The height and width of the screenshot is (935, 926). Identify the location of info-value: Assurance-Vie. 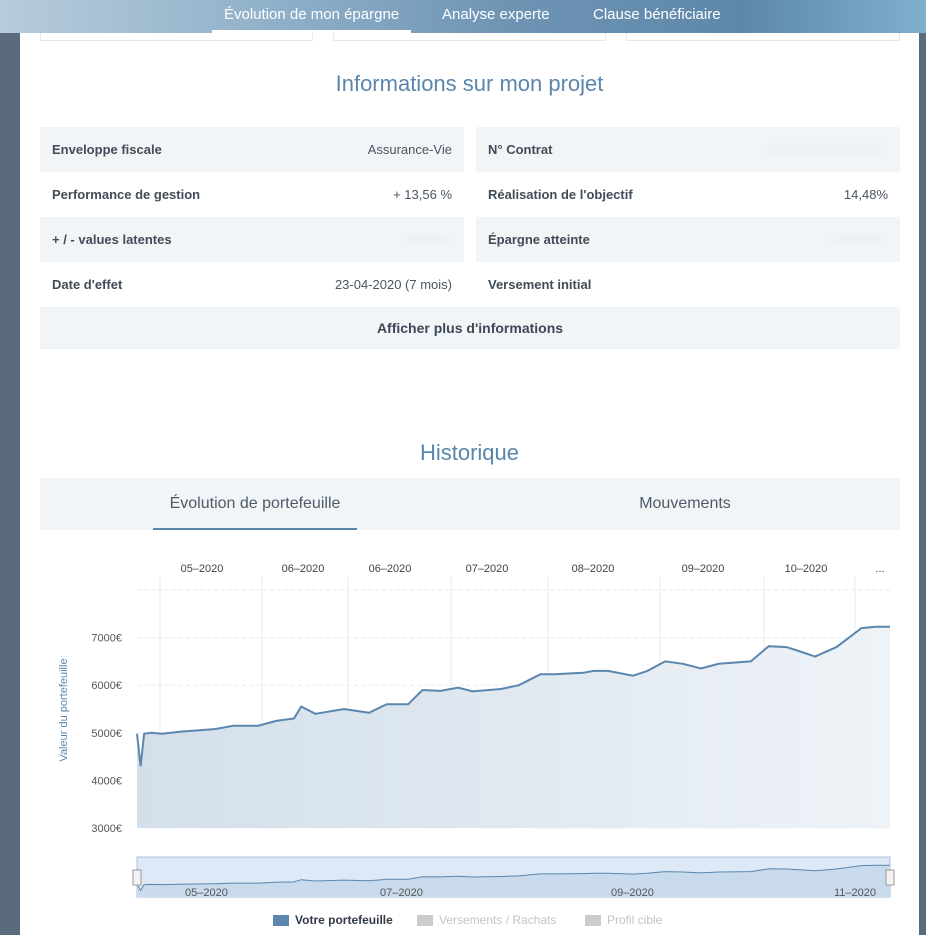
(409, 149).